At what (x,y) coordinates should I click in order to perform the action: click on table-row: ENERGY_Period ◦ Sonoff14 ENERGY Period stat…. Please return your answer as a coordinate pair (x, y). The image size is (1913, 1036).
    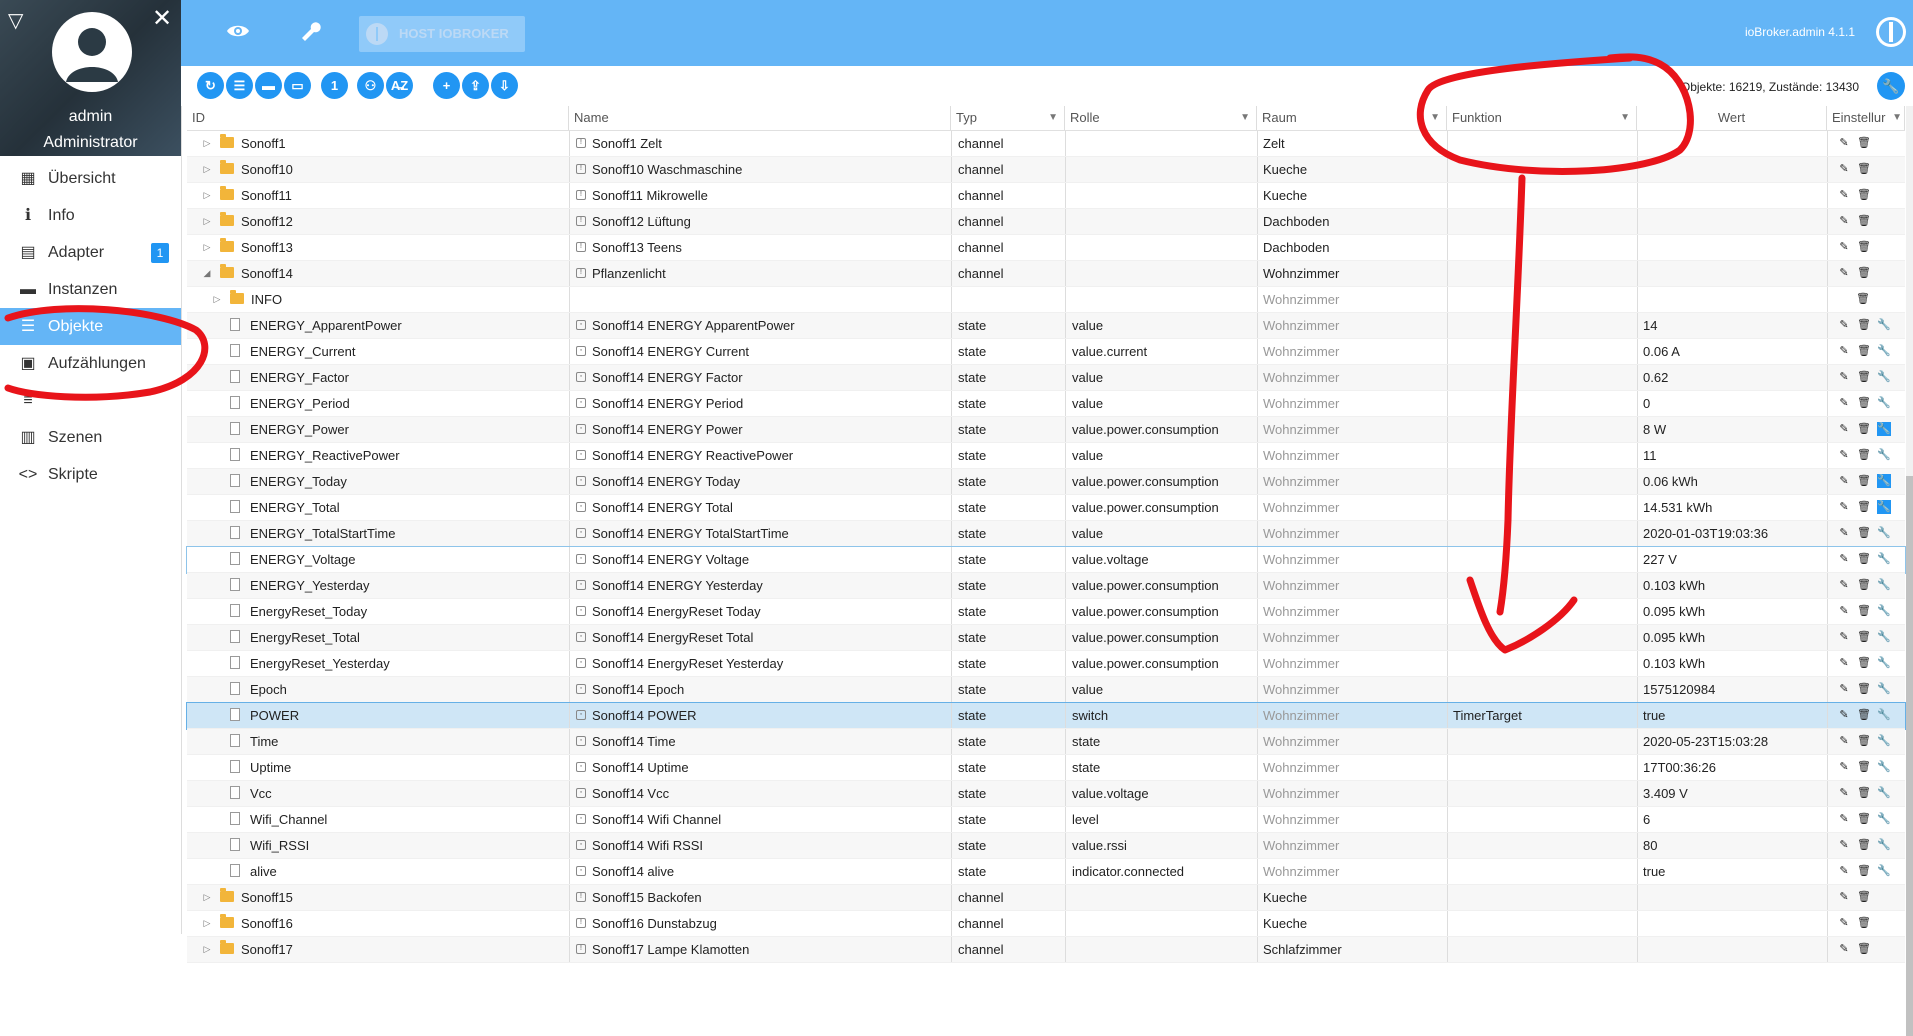
    Looking at the image, I should click on (1046, 404).